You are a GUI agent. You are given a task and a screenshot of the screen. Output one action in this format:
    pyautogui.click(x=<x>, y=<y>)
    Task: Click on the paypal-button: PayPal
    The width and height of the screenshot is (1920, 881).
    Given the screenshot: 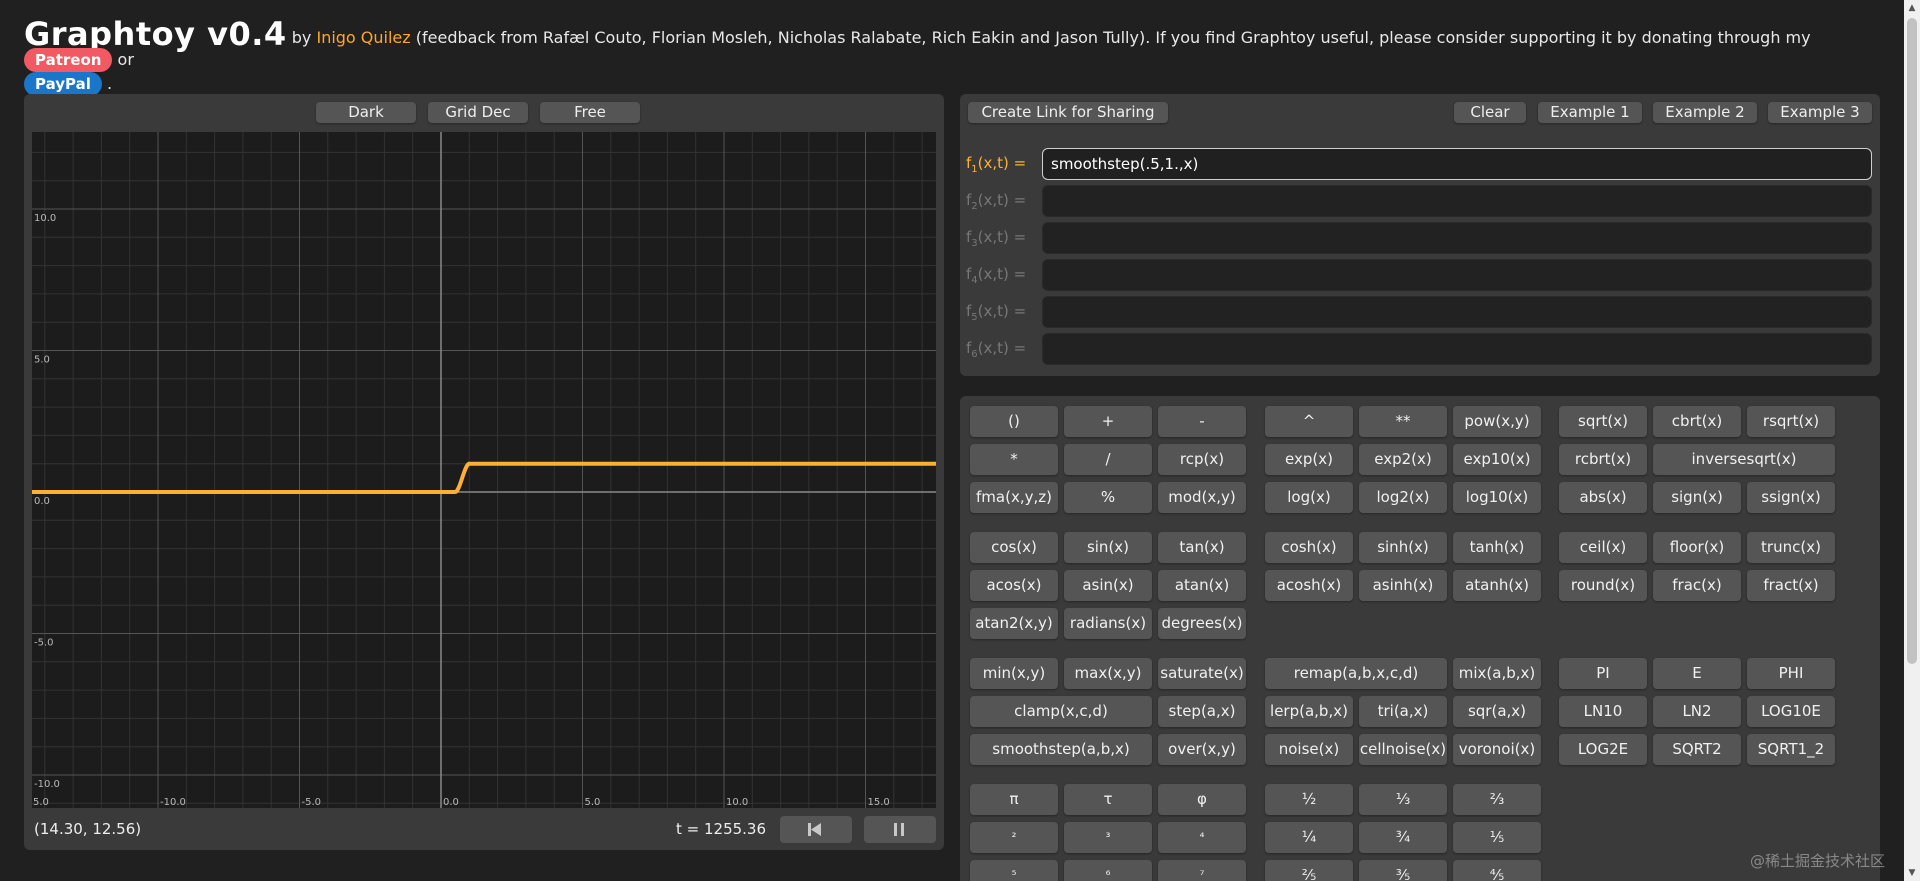 What is the action you would take?
    pyautogui.click(x=63, y=84)
    